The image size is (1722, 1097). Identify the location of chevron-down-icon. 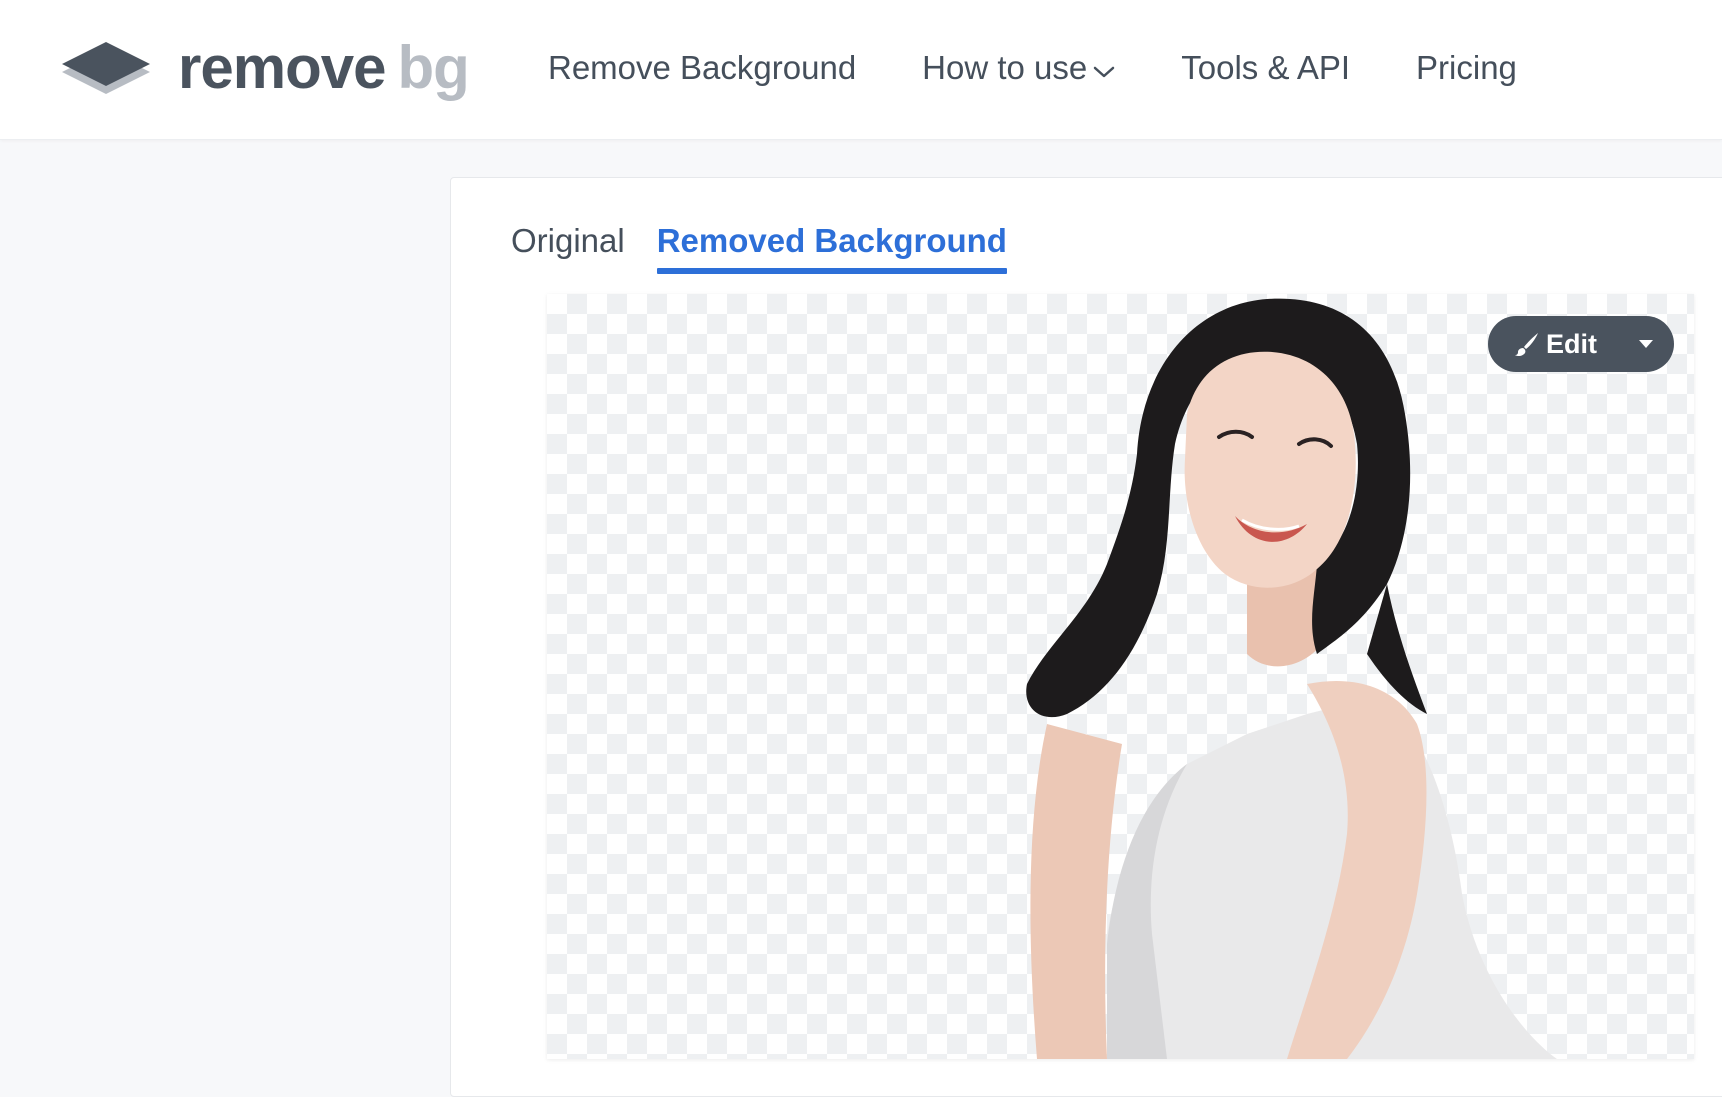
(1104, 72).